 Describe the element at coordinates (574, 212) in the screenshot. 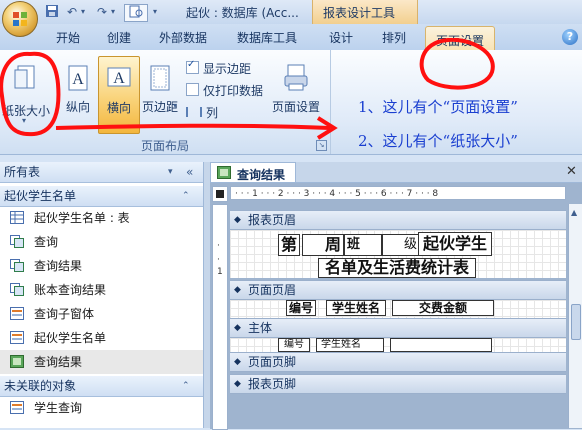

I see `scroll-up-icon: ▲` at that location.